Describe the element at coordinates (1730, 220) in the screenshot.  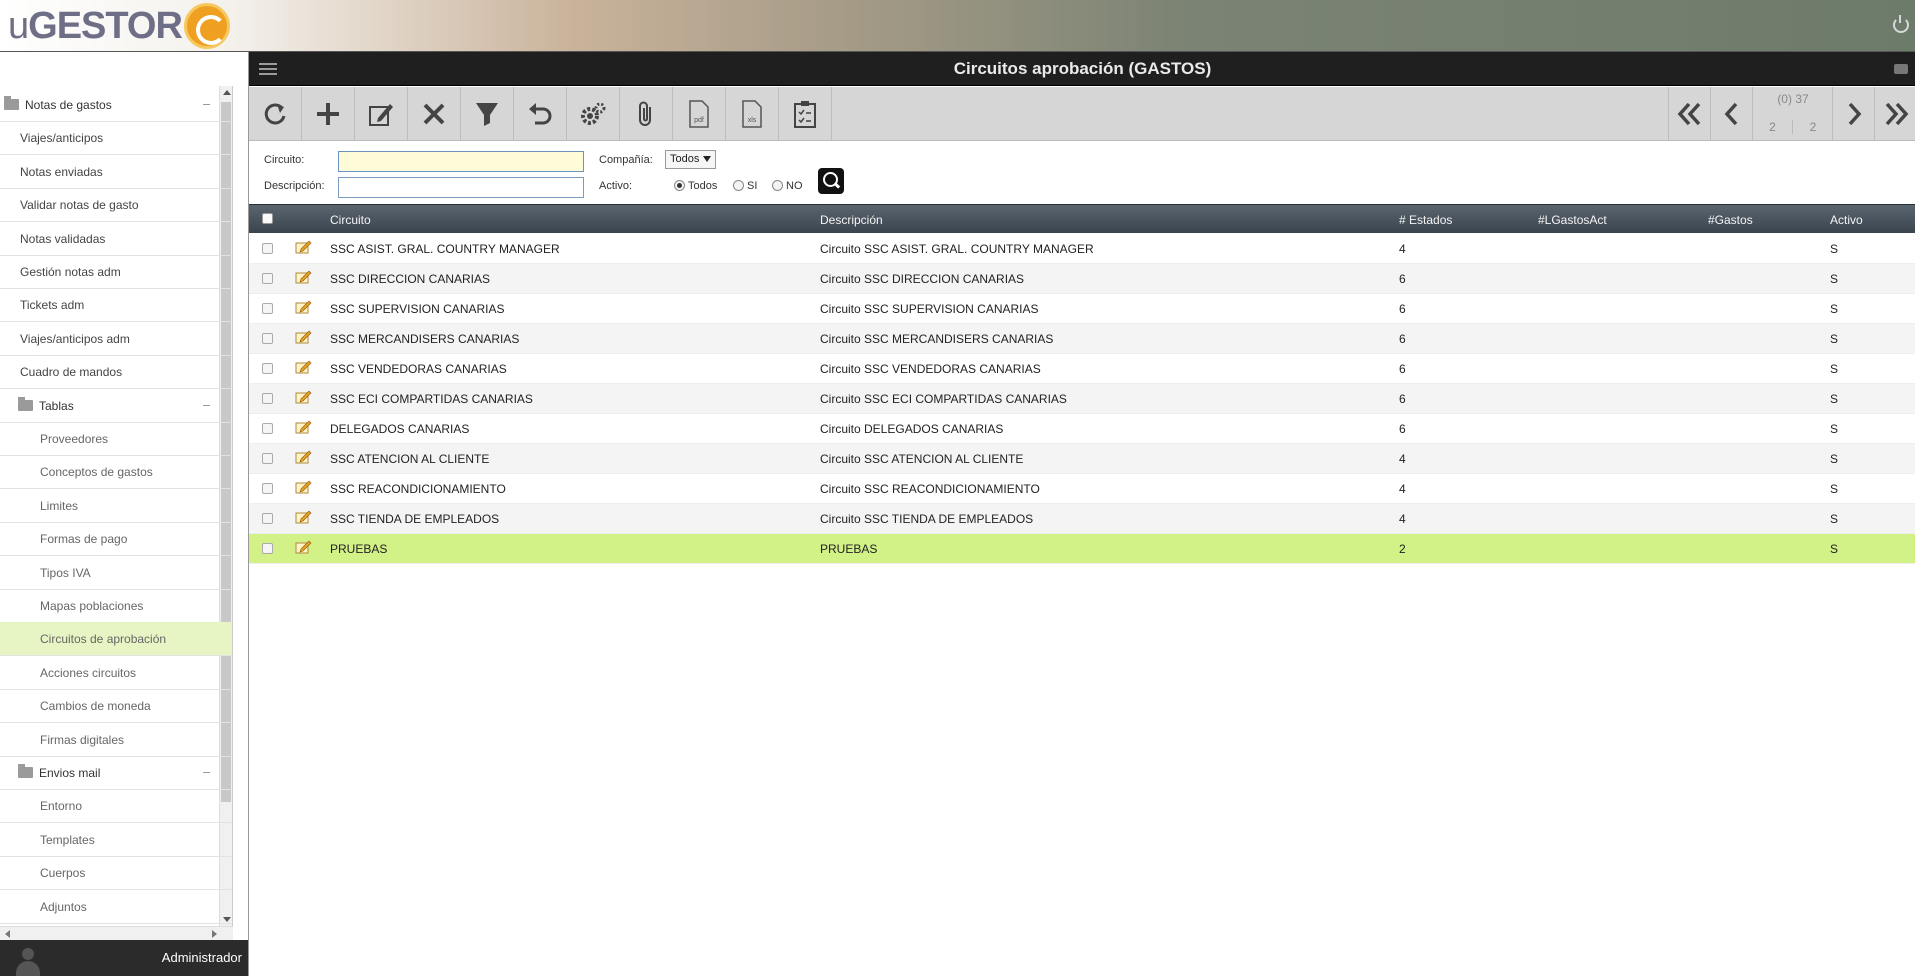
I see `column-header-gastos: #Gastos` at that location.